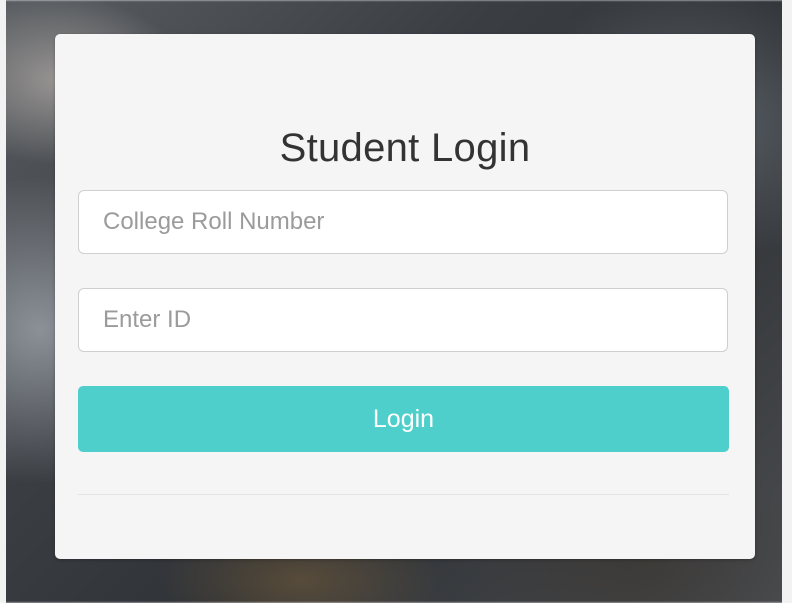 This screenshot has width=792, height=603. Describe the element at coordinates (3, 301) in the screenshot. I see `window-edge-left` at that location.